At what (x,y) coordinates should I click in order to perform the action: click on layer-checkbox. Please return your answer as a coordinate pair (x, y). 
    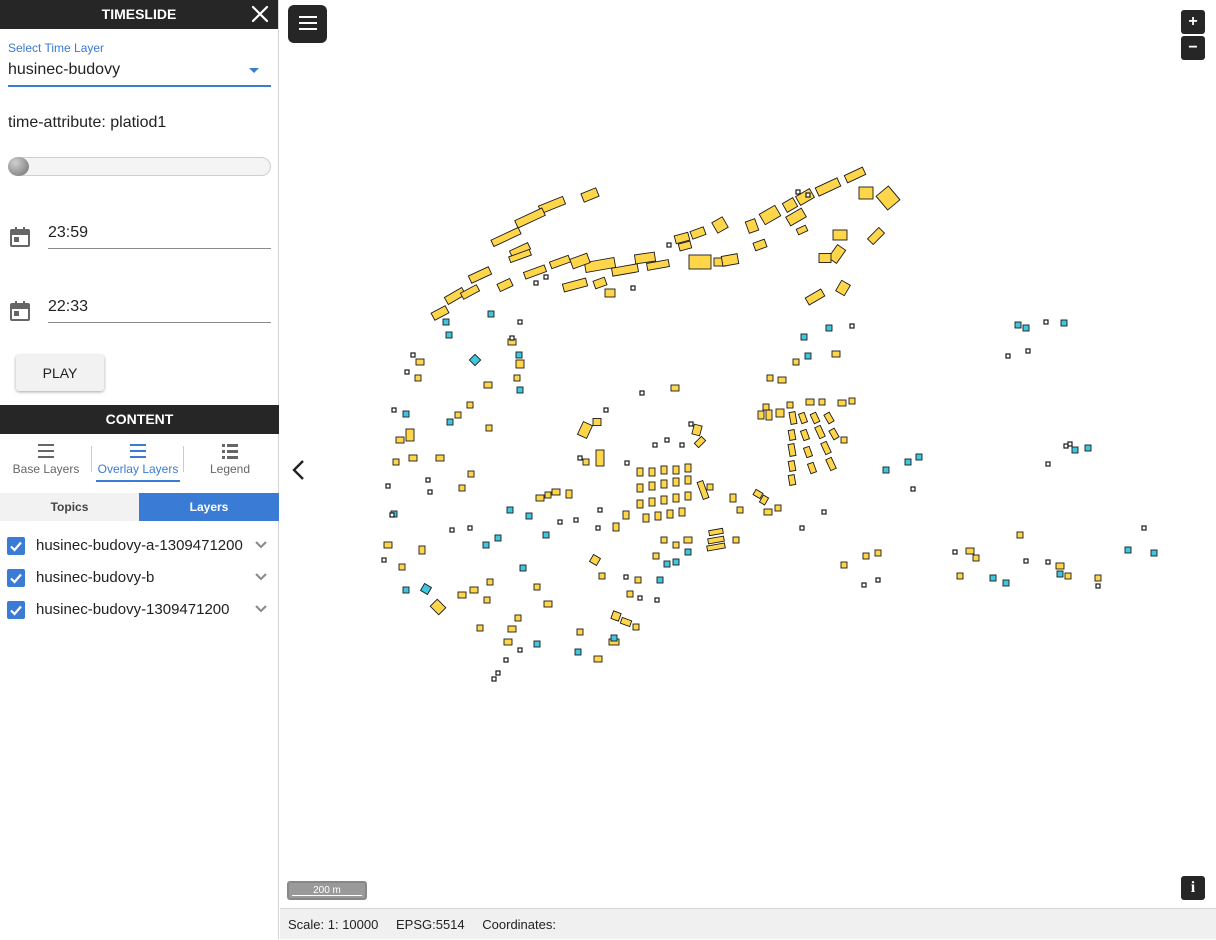
    Looking at the image, I should click on (16, 546).